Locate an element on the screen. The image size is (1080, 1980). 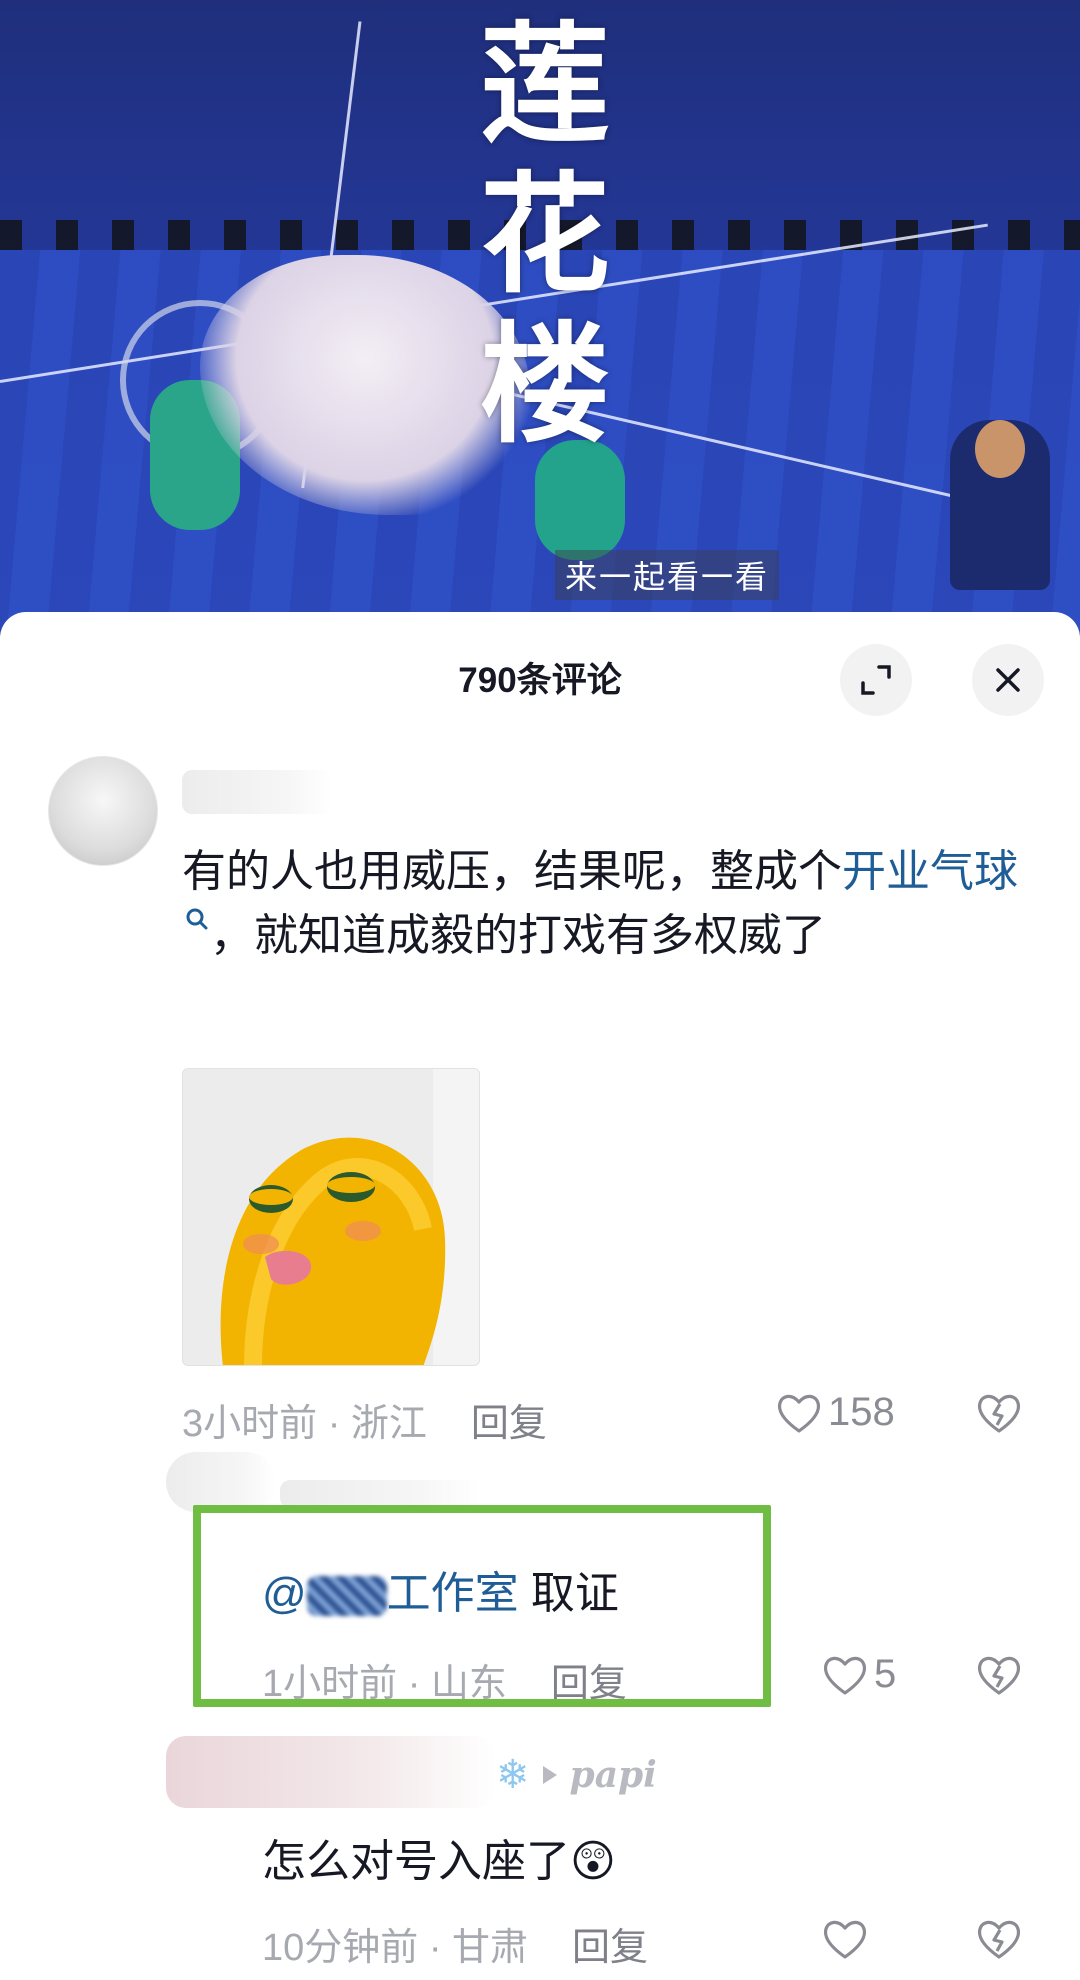
name-tag: papi is located at coordinates (613, 1775).